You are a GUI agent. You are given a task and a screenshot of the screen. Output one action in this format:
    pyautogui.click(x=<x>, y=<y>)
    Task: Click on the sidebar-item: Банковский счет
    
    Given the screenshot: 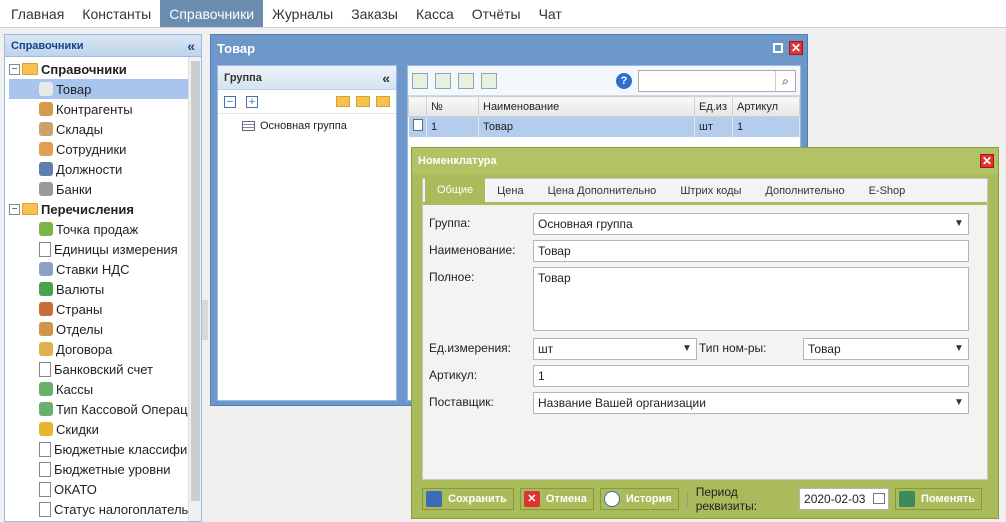 What is the action you would take?
    pyautogui.click(x=105, y=369)
    